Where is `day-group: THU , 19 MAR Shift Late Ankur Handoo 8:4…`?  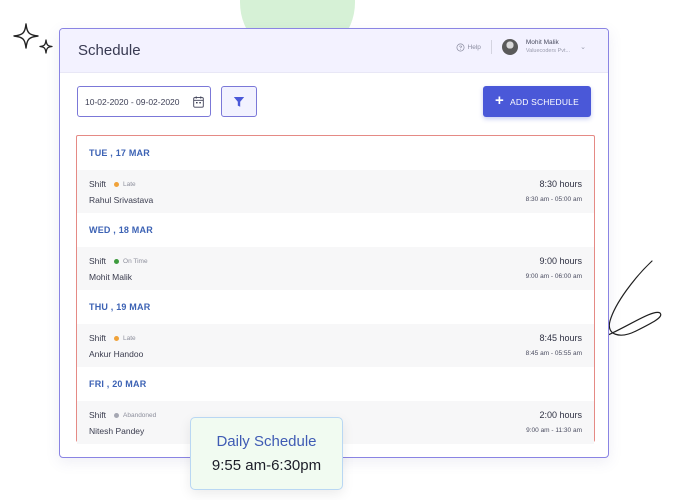
day-group: THU , 19 MAR Shift Late Ankur Handoo 8:4… is located at coordinates (335, 328).